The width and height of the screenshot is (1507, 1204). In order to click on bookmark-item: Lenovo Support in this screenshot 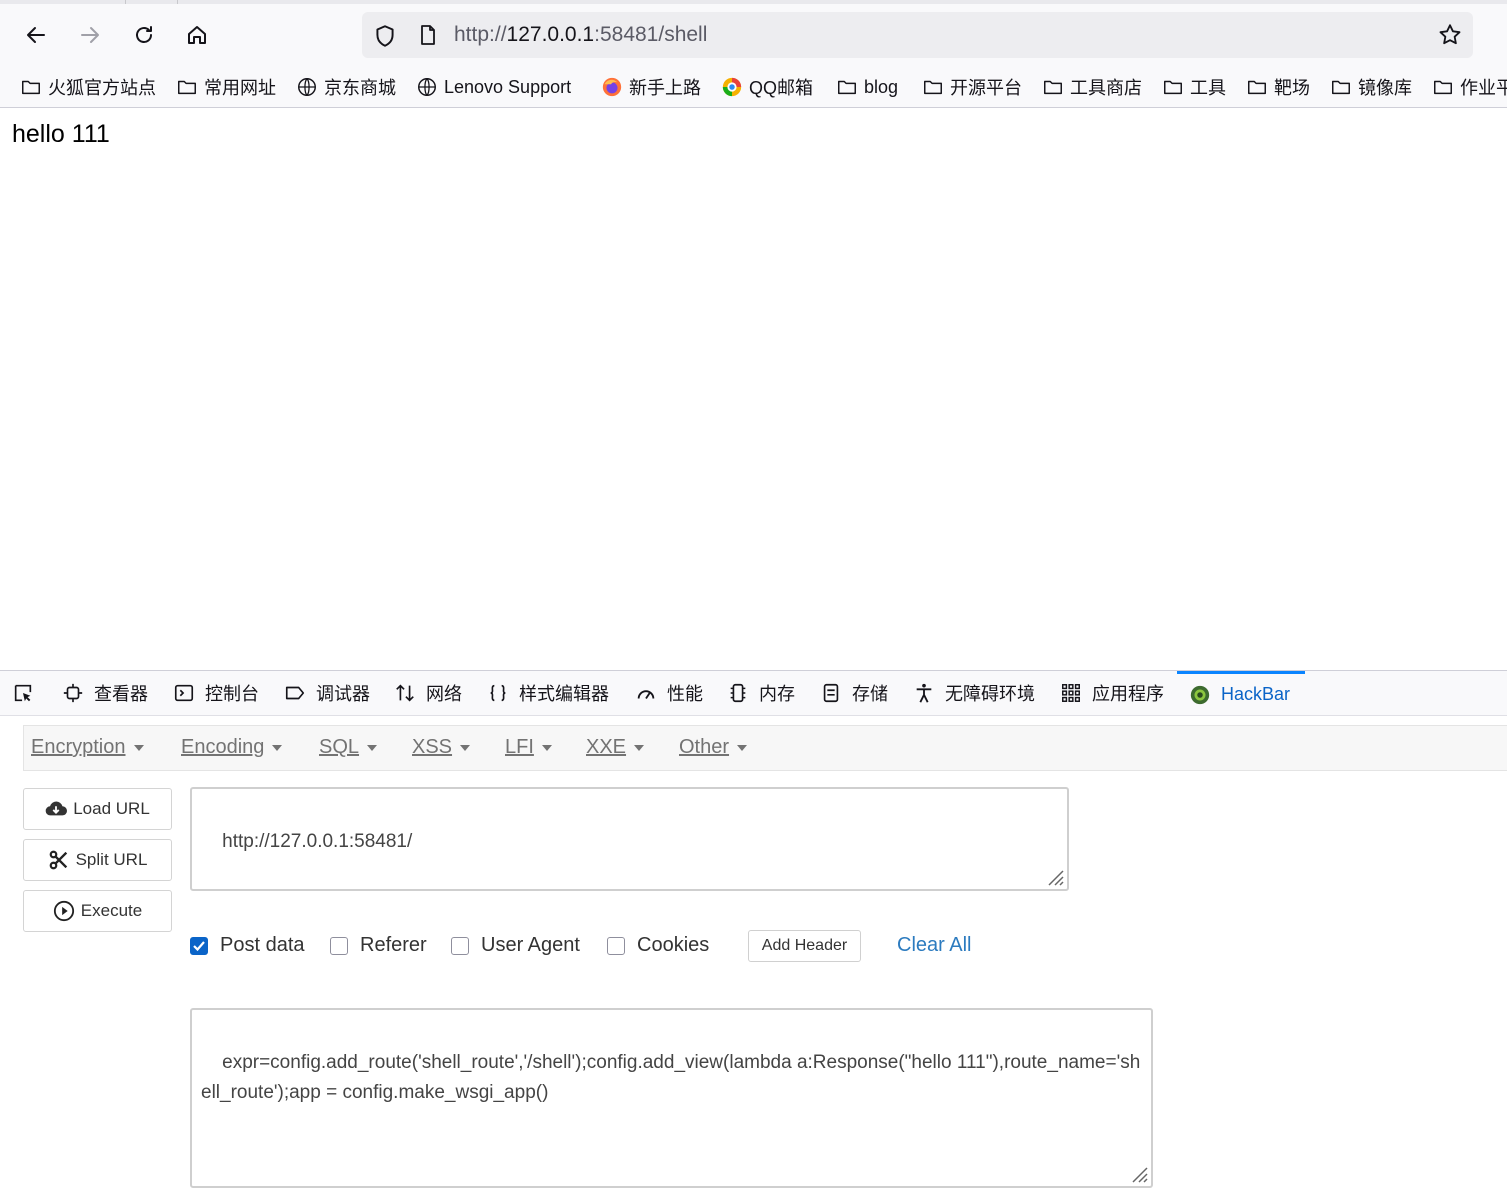, I will do `click(493, 87)`.